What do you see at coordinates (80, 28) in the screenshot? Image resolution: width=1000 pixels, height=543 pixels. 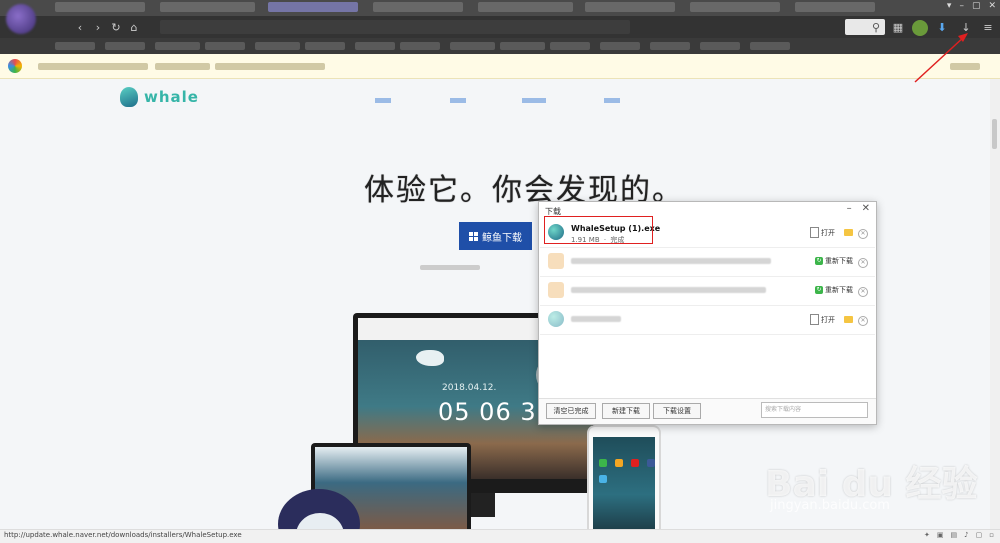 I see `back-icon: ‹` at bounding box center [80, 28].